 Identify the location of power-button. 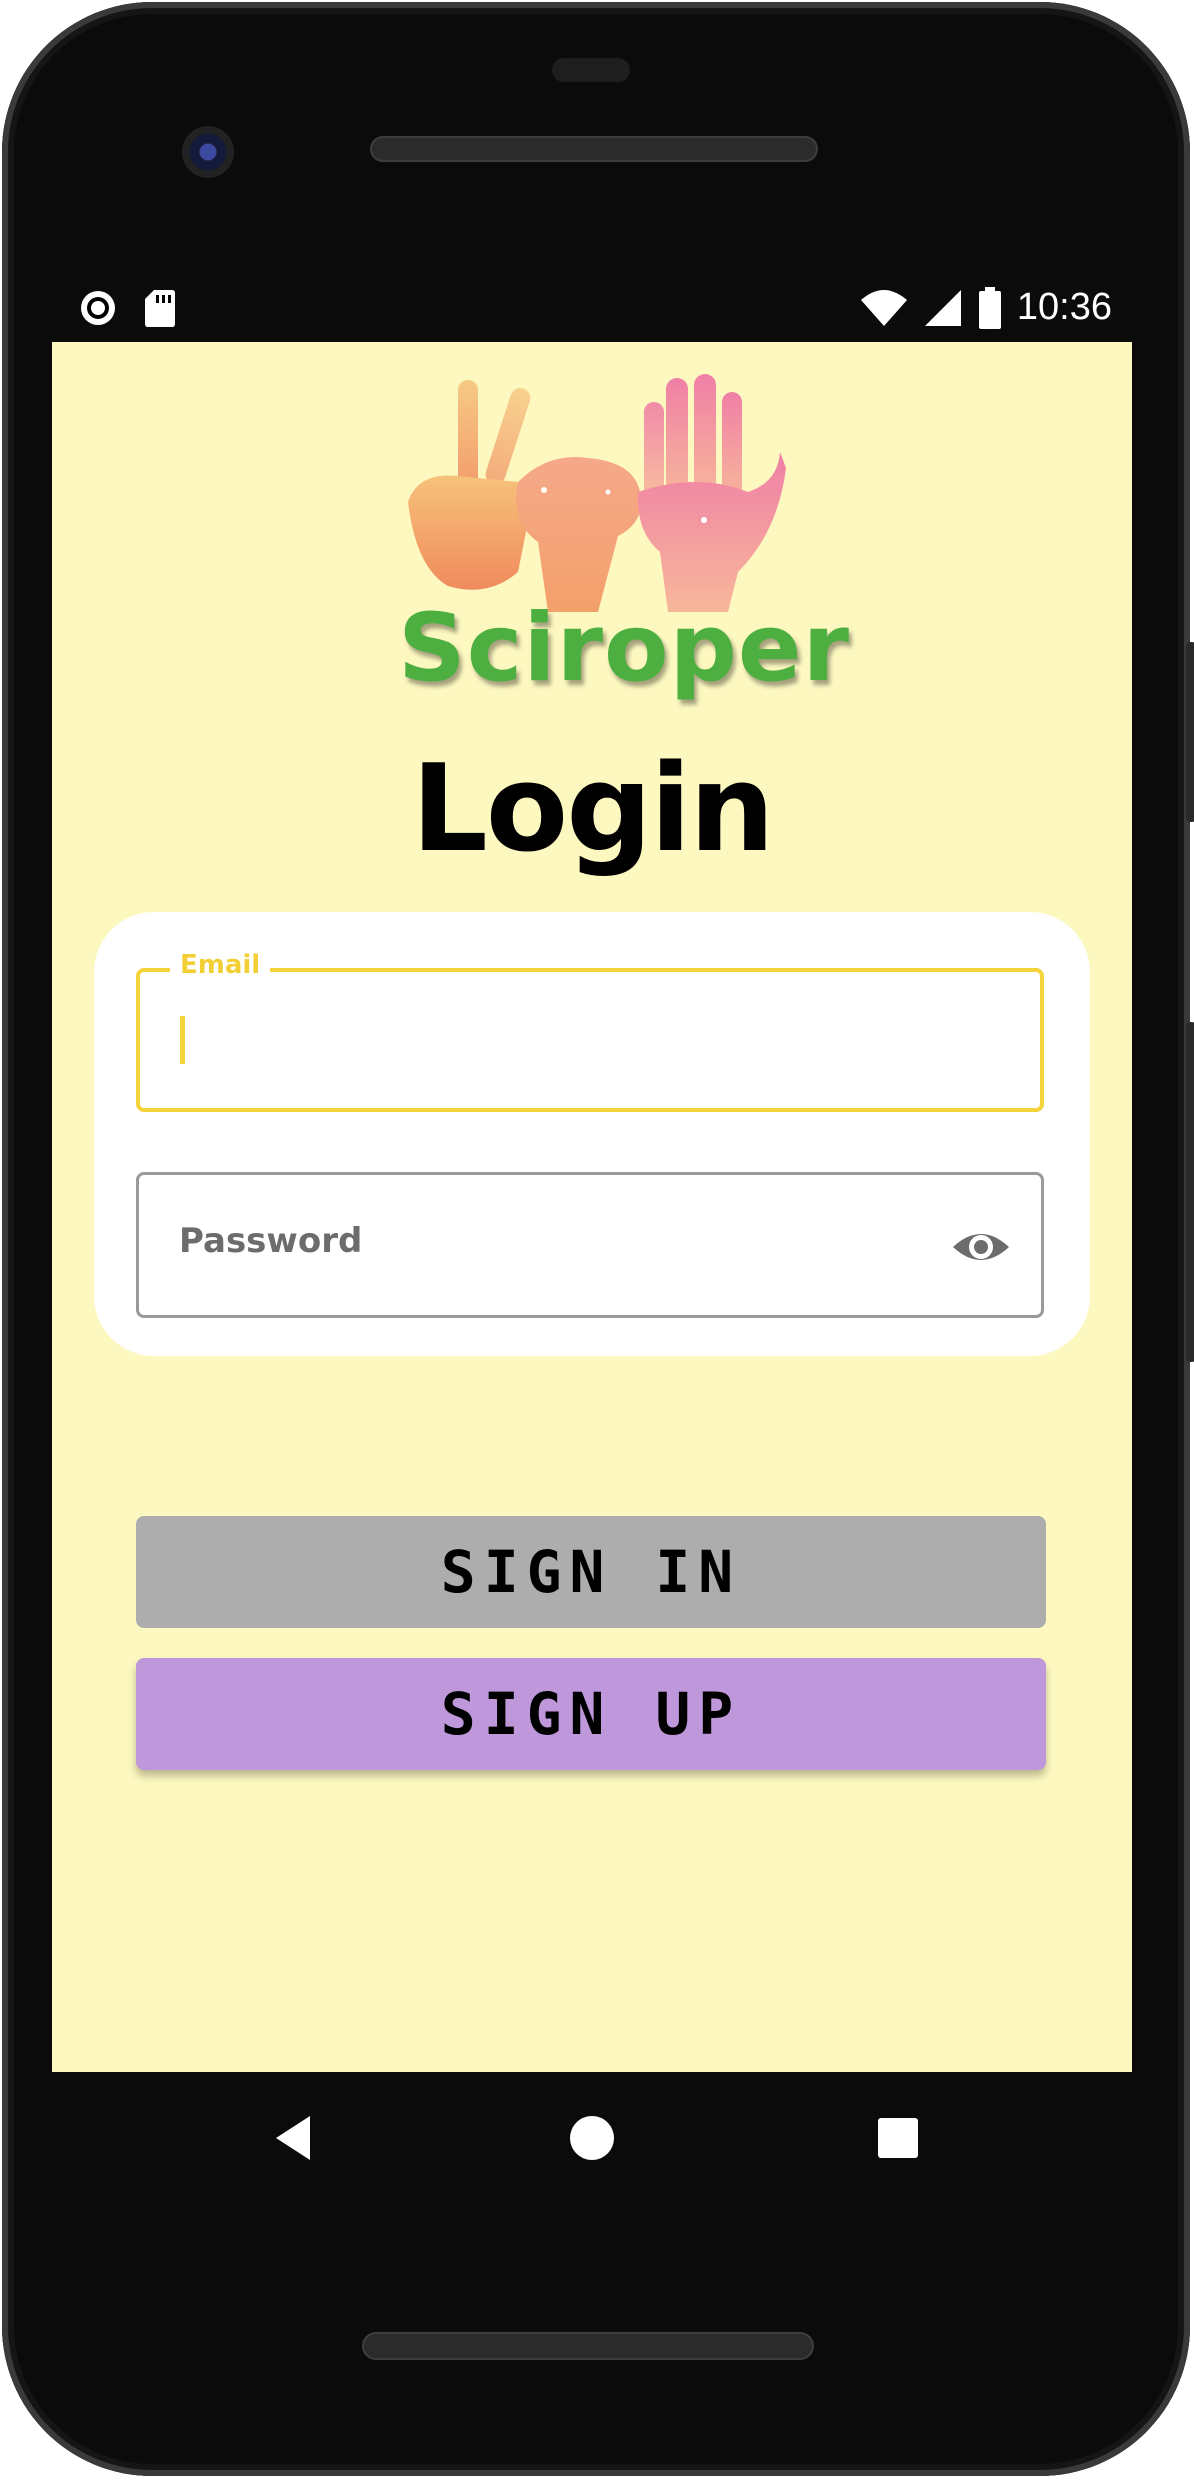
(1190, 732).